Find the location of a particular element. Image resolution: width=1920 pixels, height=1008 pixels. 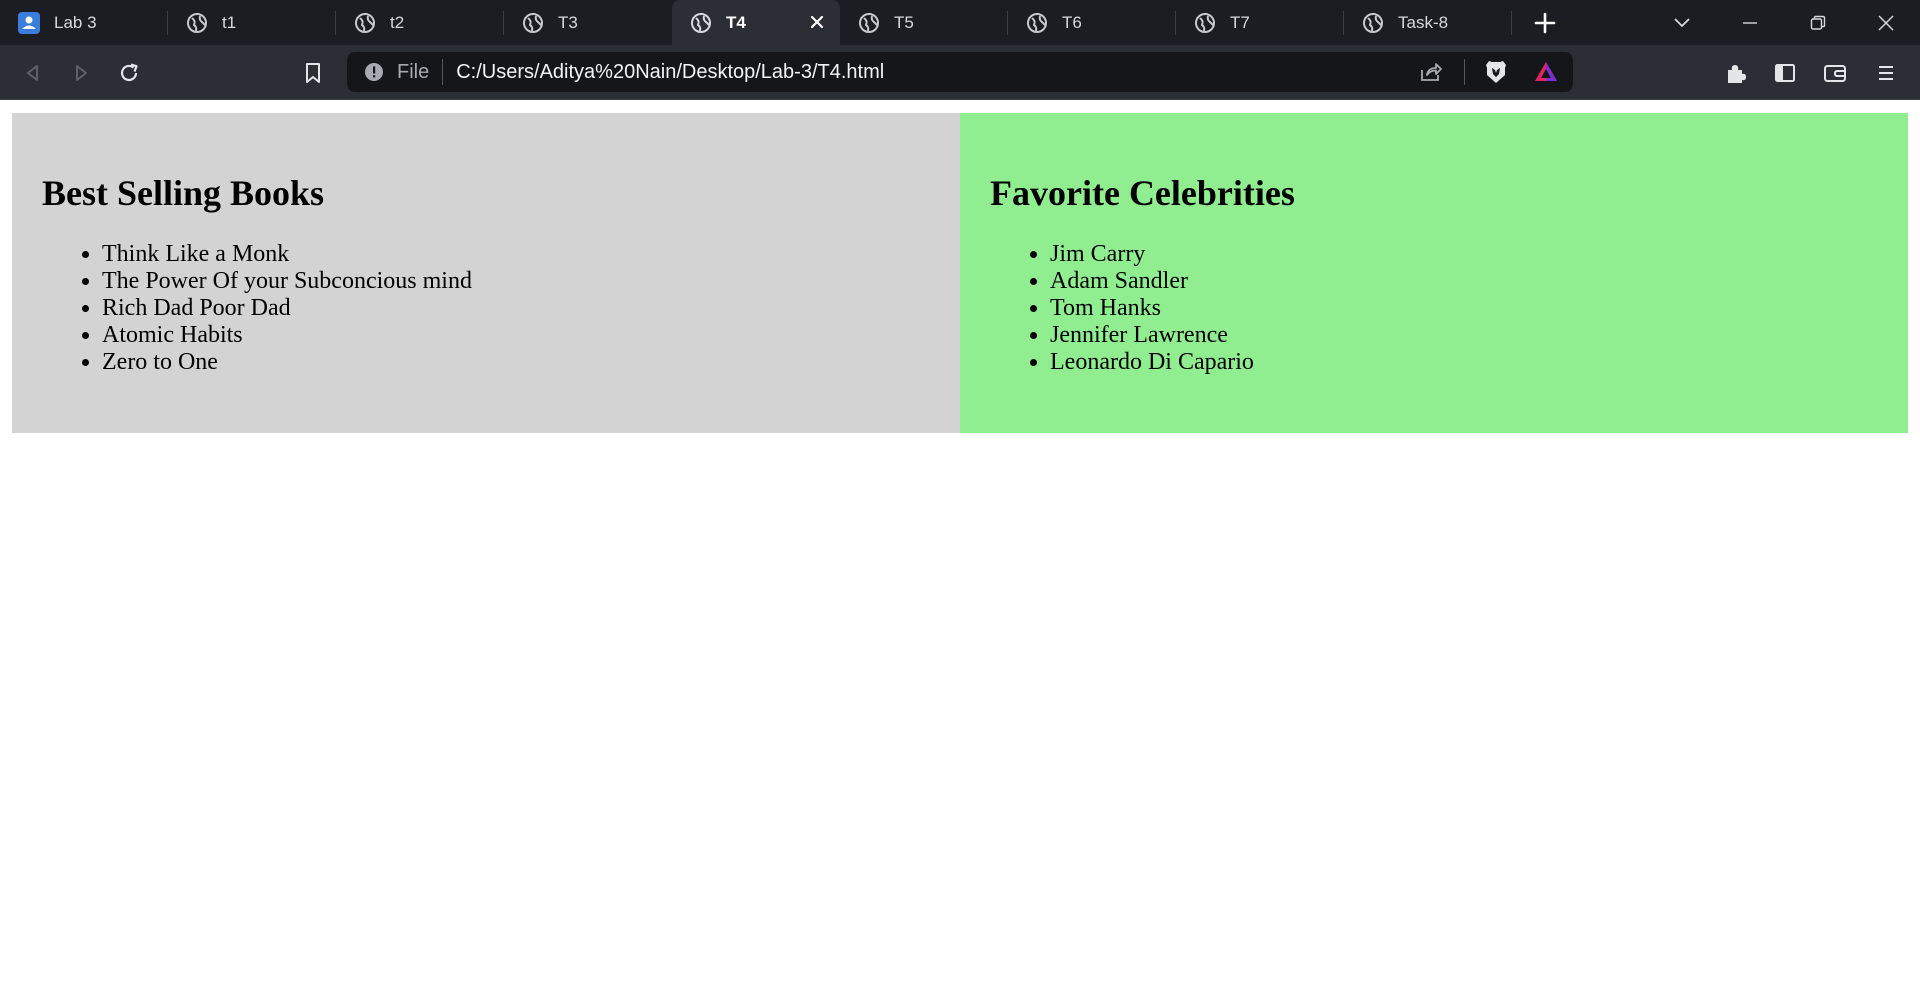

app-icon is located at coordinates (29, 22).